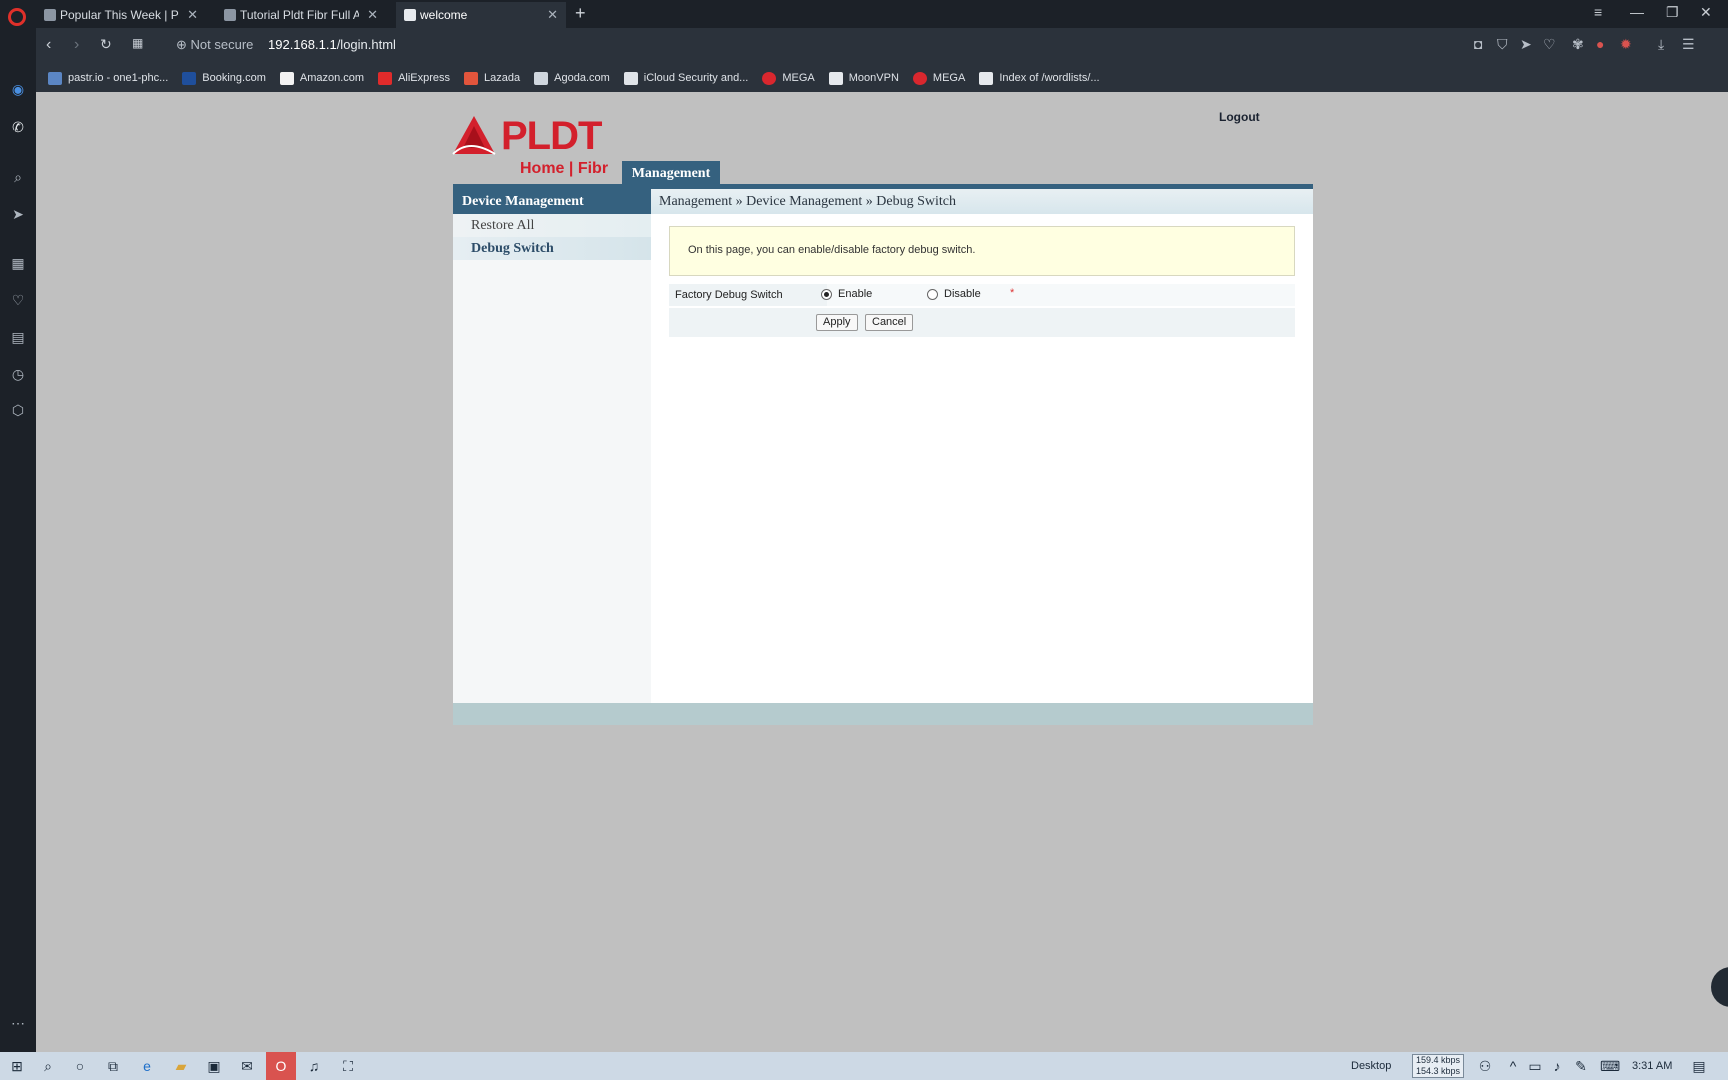 Image resolution: width=1728 pixels, height=1080 pixels. What do you see at coordinates (837, 322) in the screenshot?
I see `apply-button: Apply` at bounding box center [837, 322].